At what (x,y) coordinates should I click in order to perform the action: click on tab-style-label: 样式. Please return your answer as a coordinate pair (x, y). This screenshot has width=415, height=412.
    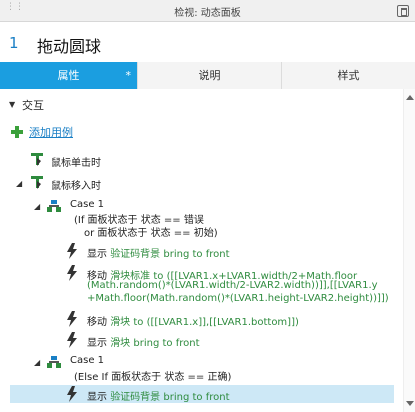
    Looking at the image, I should click on (348, 75).